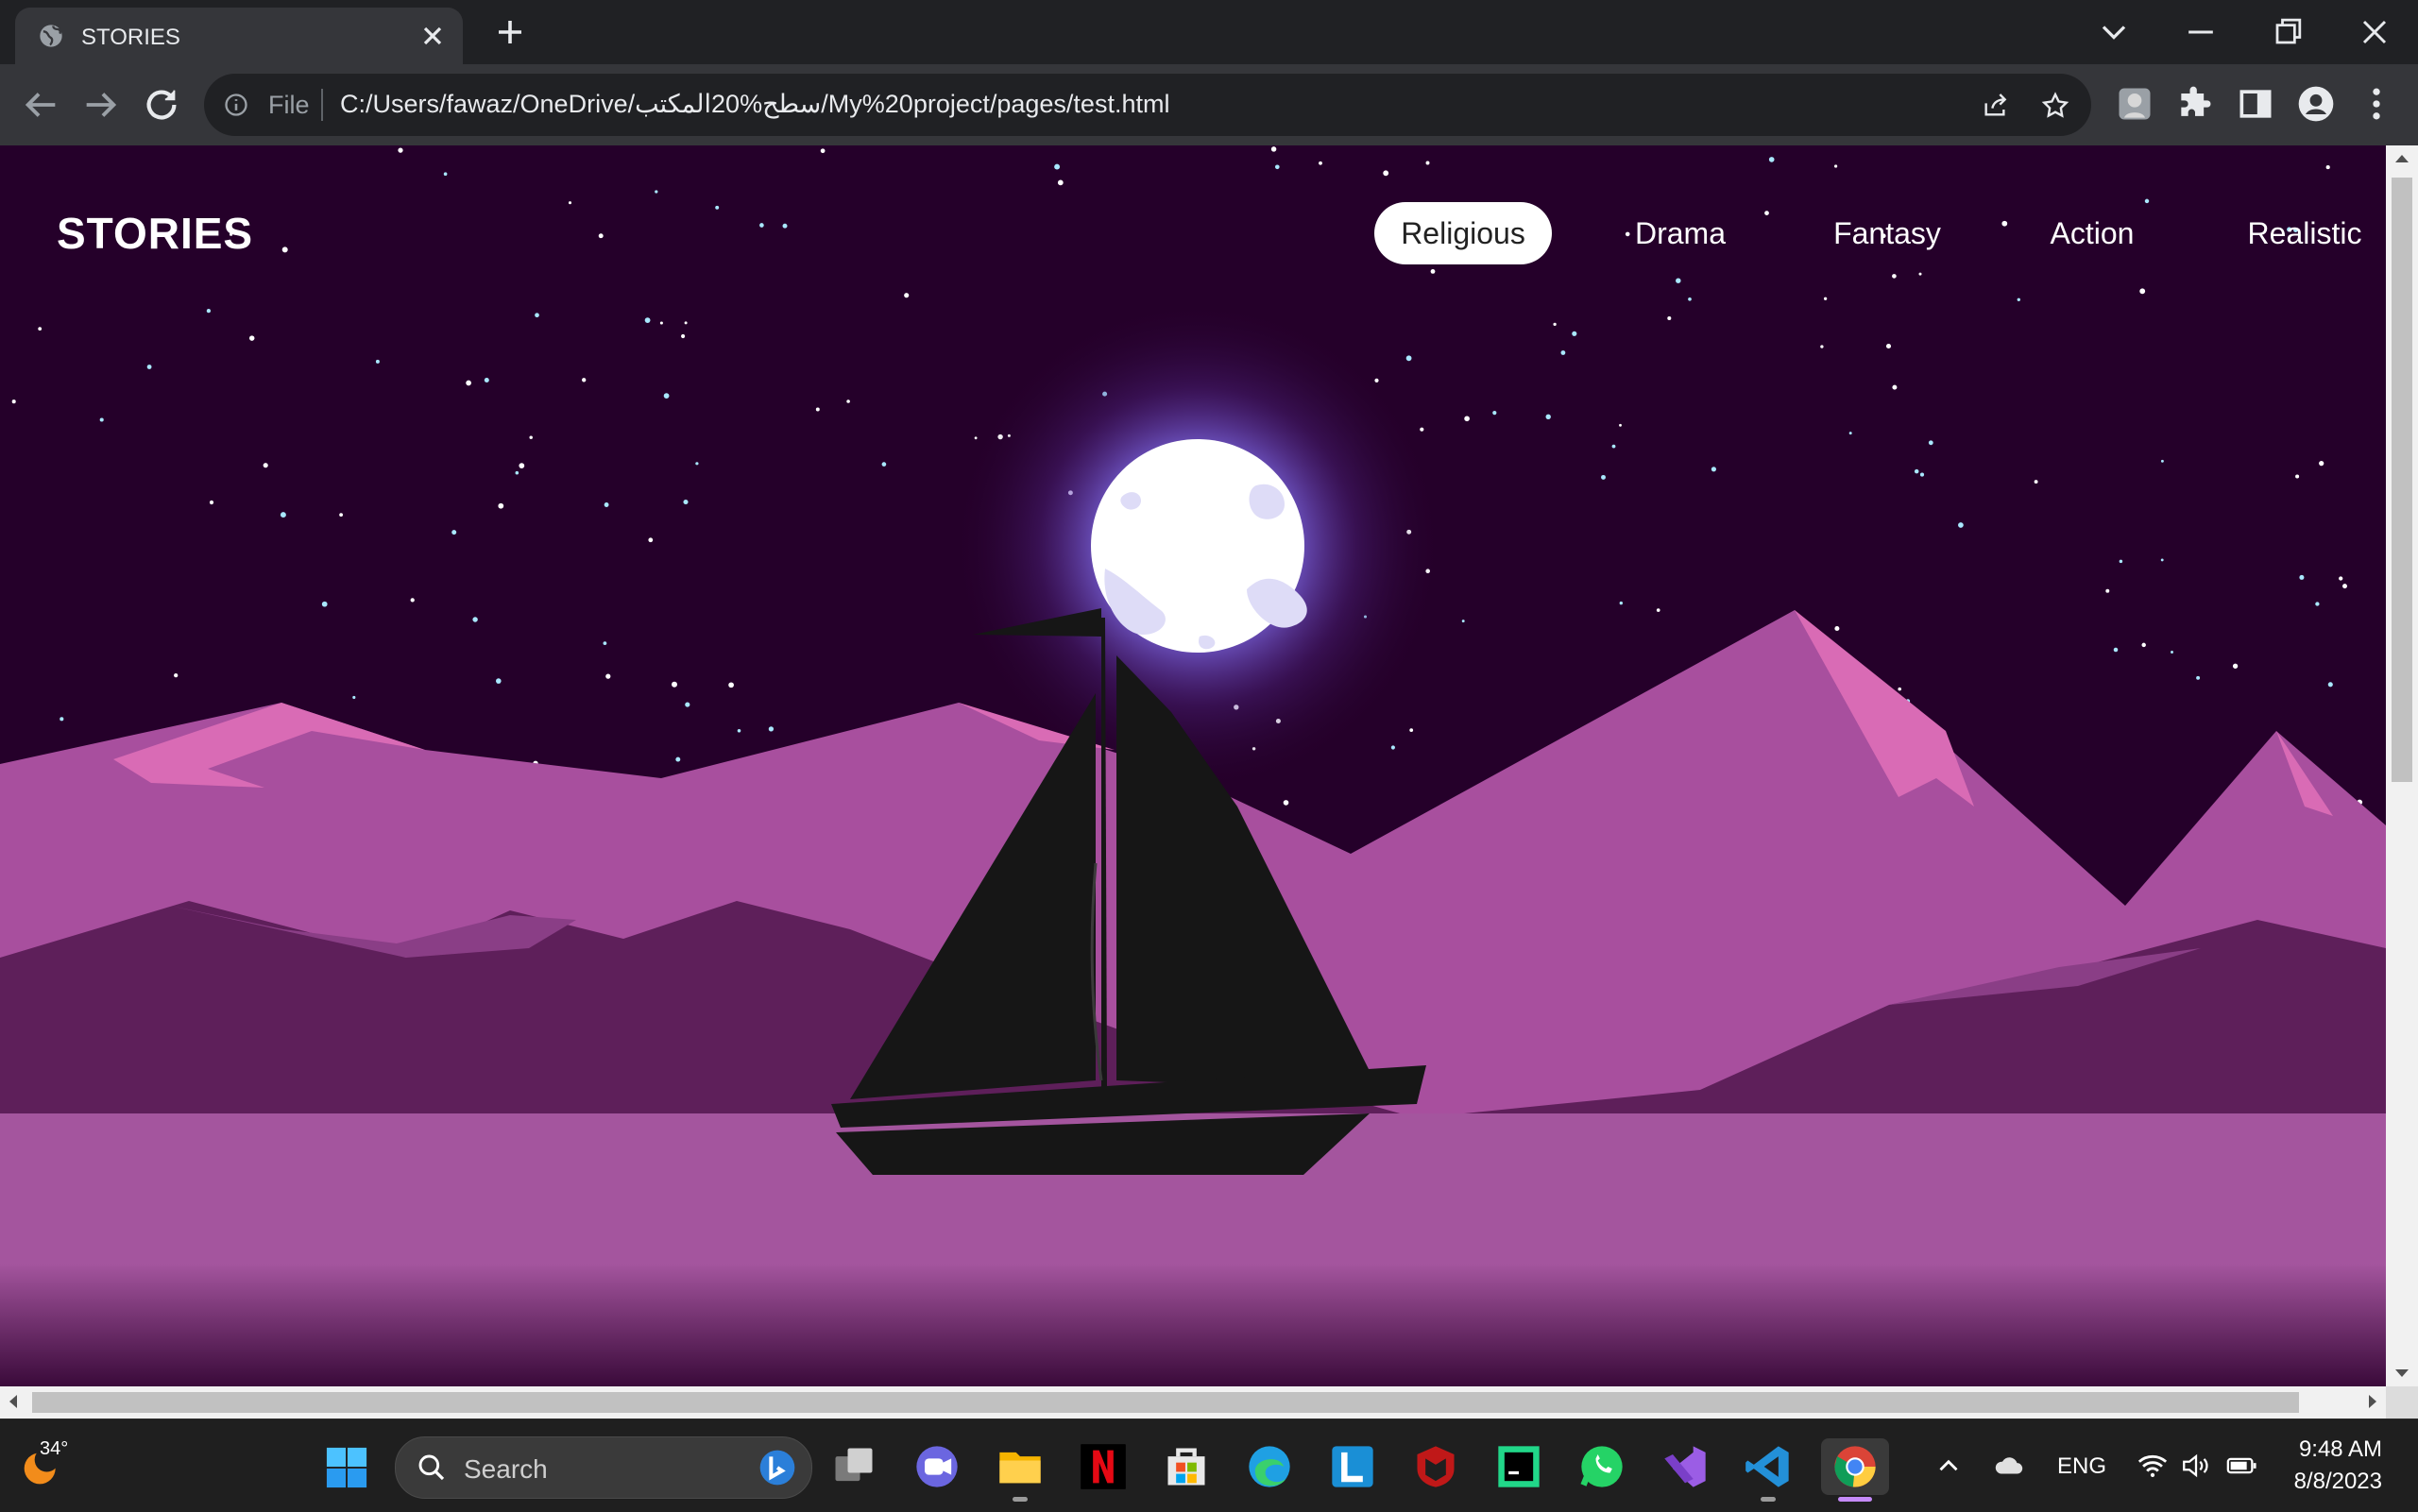 The image size is (2418, 1512). I want to click on show-hidden-icons-chevron-icon, so click(1949, 1466).